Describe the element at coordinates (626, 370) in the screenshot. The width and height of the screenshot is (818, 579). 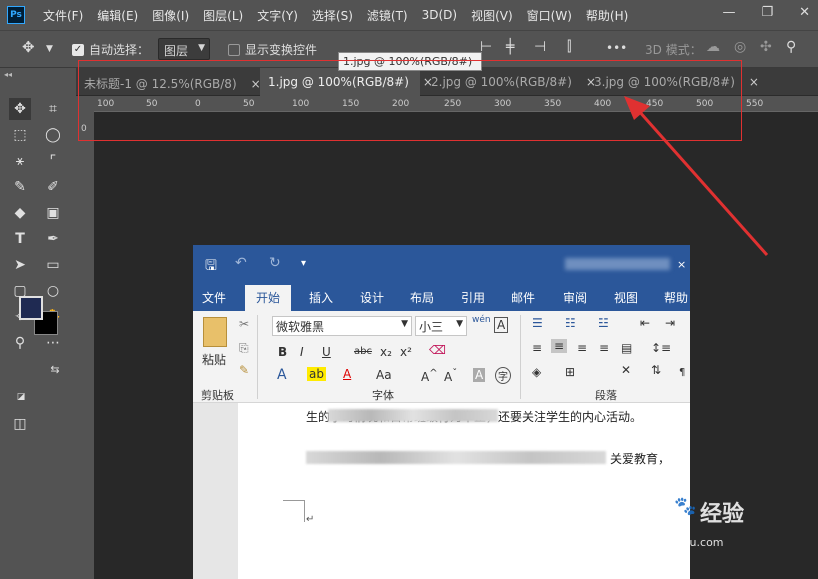
I see `asian-layout-icon: ✕` at that location.